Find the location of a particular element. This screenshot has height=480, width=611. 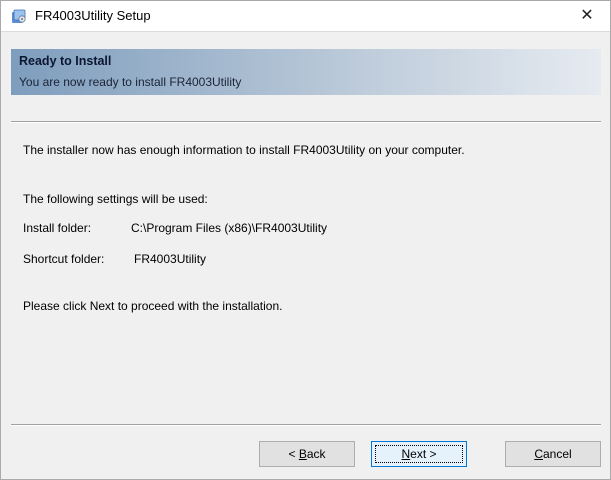

install-folder-value: C:\Program Files (x86)\FR4003Utility is located at coordinates (229, 228).